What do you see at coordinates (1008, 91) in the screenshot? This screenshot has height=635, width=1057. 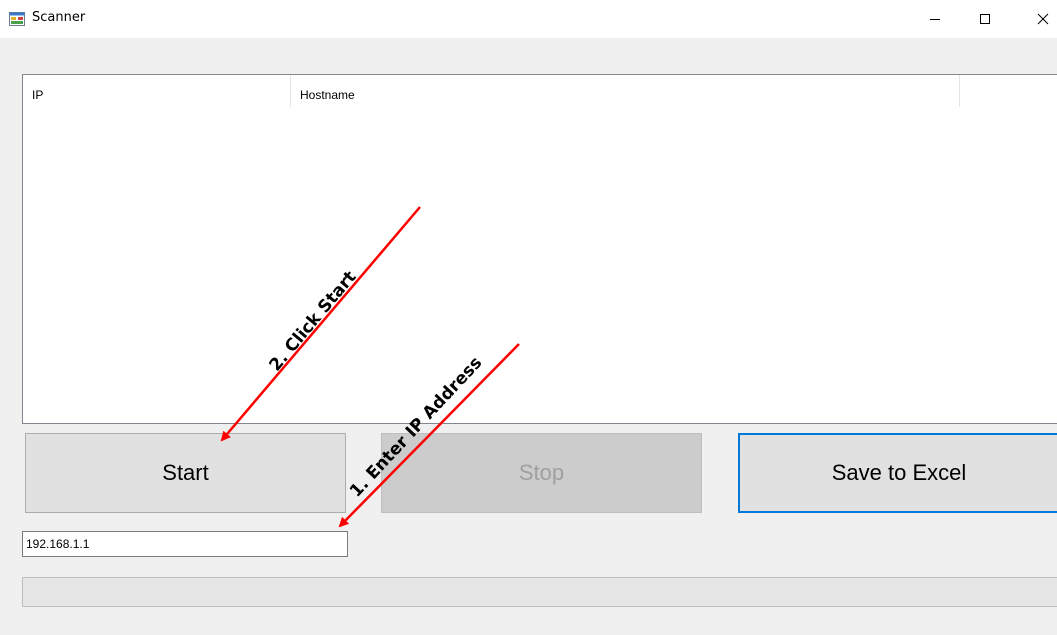 I see `column-header-filler` at bounding box center [1008, 91].